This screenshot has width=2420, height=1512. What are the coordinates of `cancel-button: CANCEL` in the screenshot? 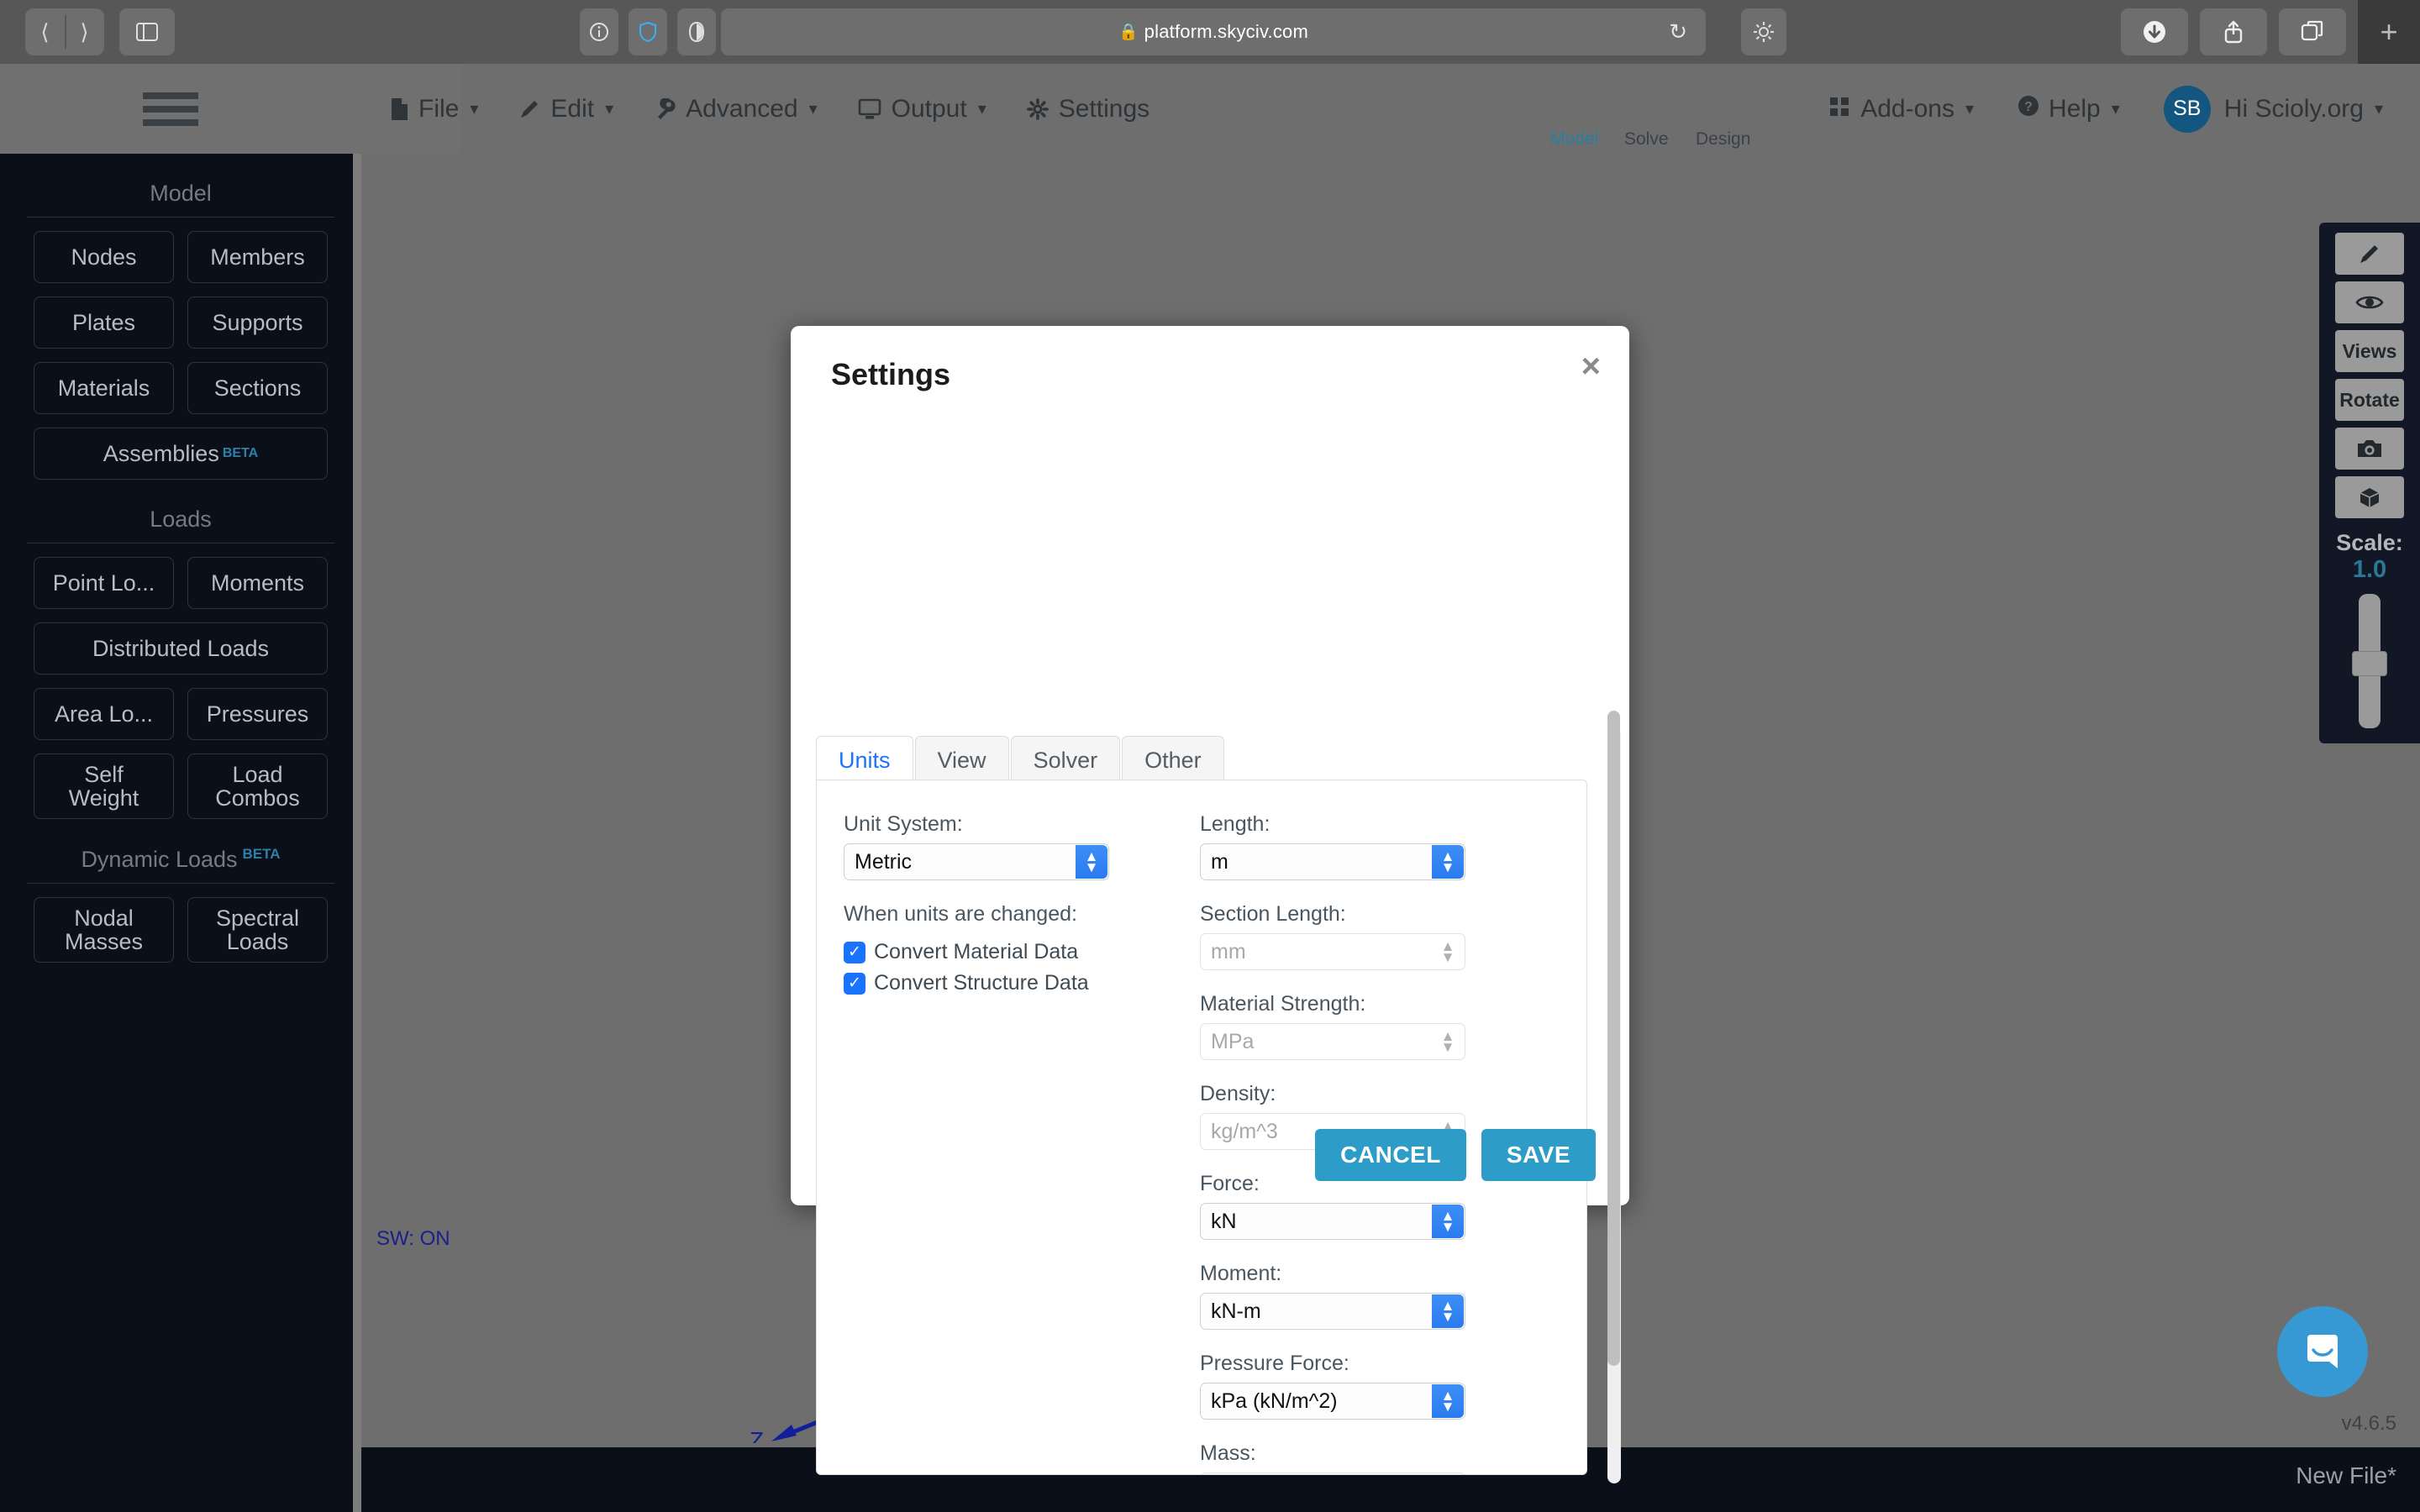 It's located at (1390, 1155).